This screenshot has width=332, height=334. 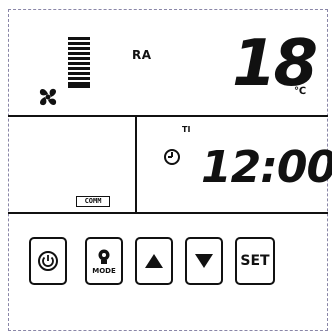 I want to click on down-button, so click(x=204, y=261).